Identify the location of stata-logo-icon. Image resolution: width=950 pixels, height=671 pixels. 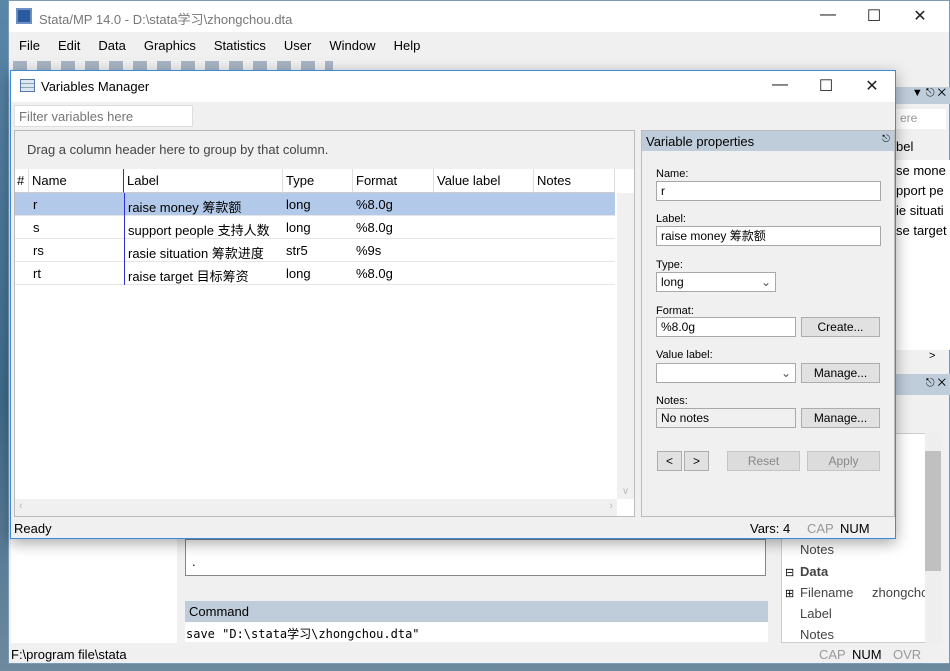
(24, 16).